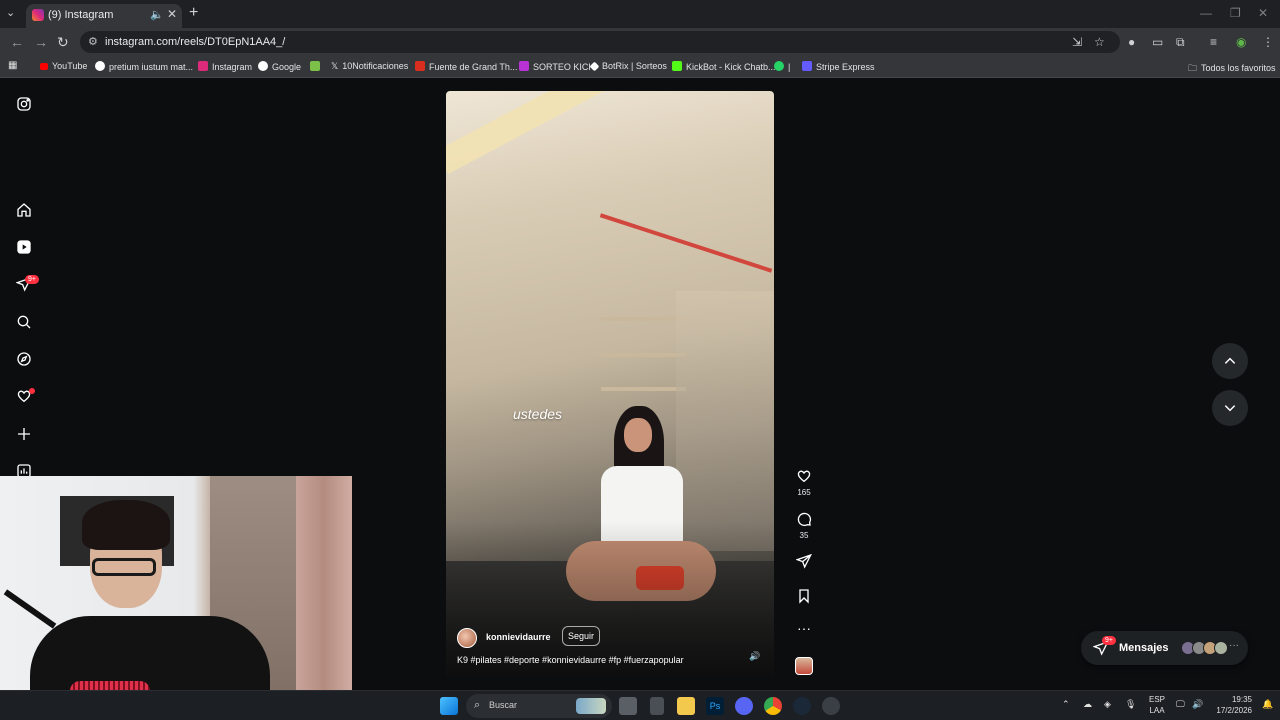 The image size is (1280, 720). Describe the element at coordinates (581, 636) in the screenshot. I see `follow-button: Seguir` at that location.